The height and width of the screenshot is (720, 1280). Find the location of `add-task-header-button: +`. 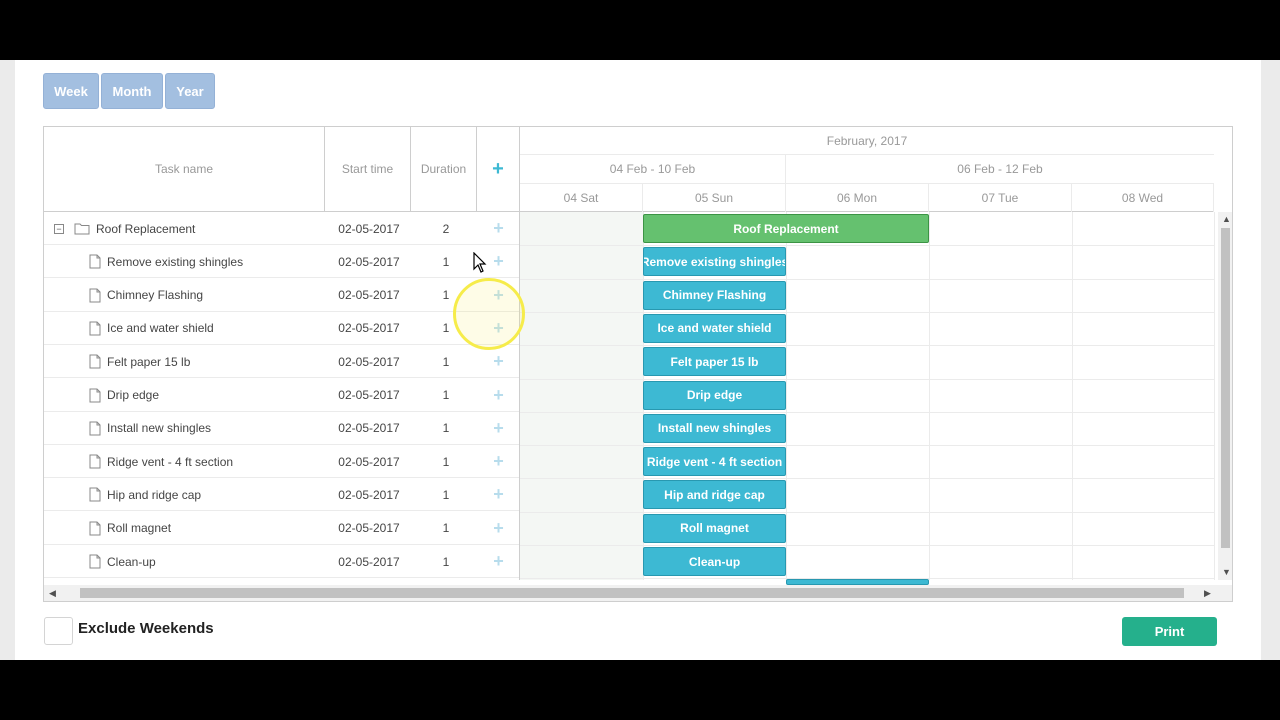

add-task-header-button: + is located at coordinates (498, 169).